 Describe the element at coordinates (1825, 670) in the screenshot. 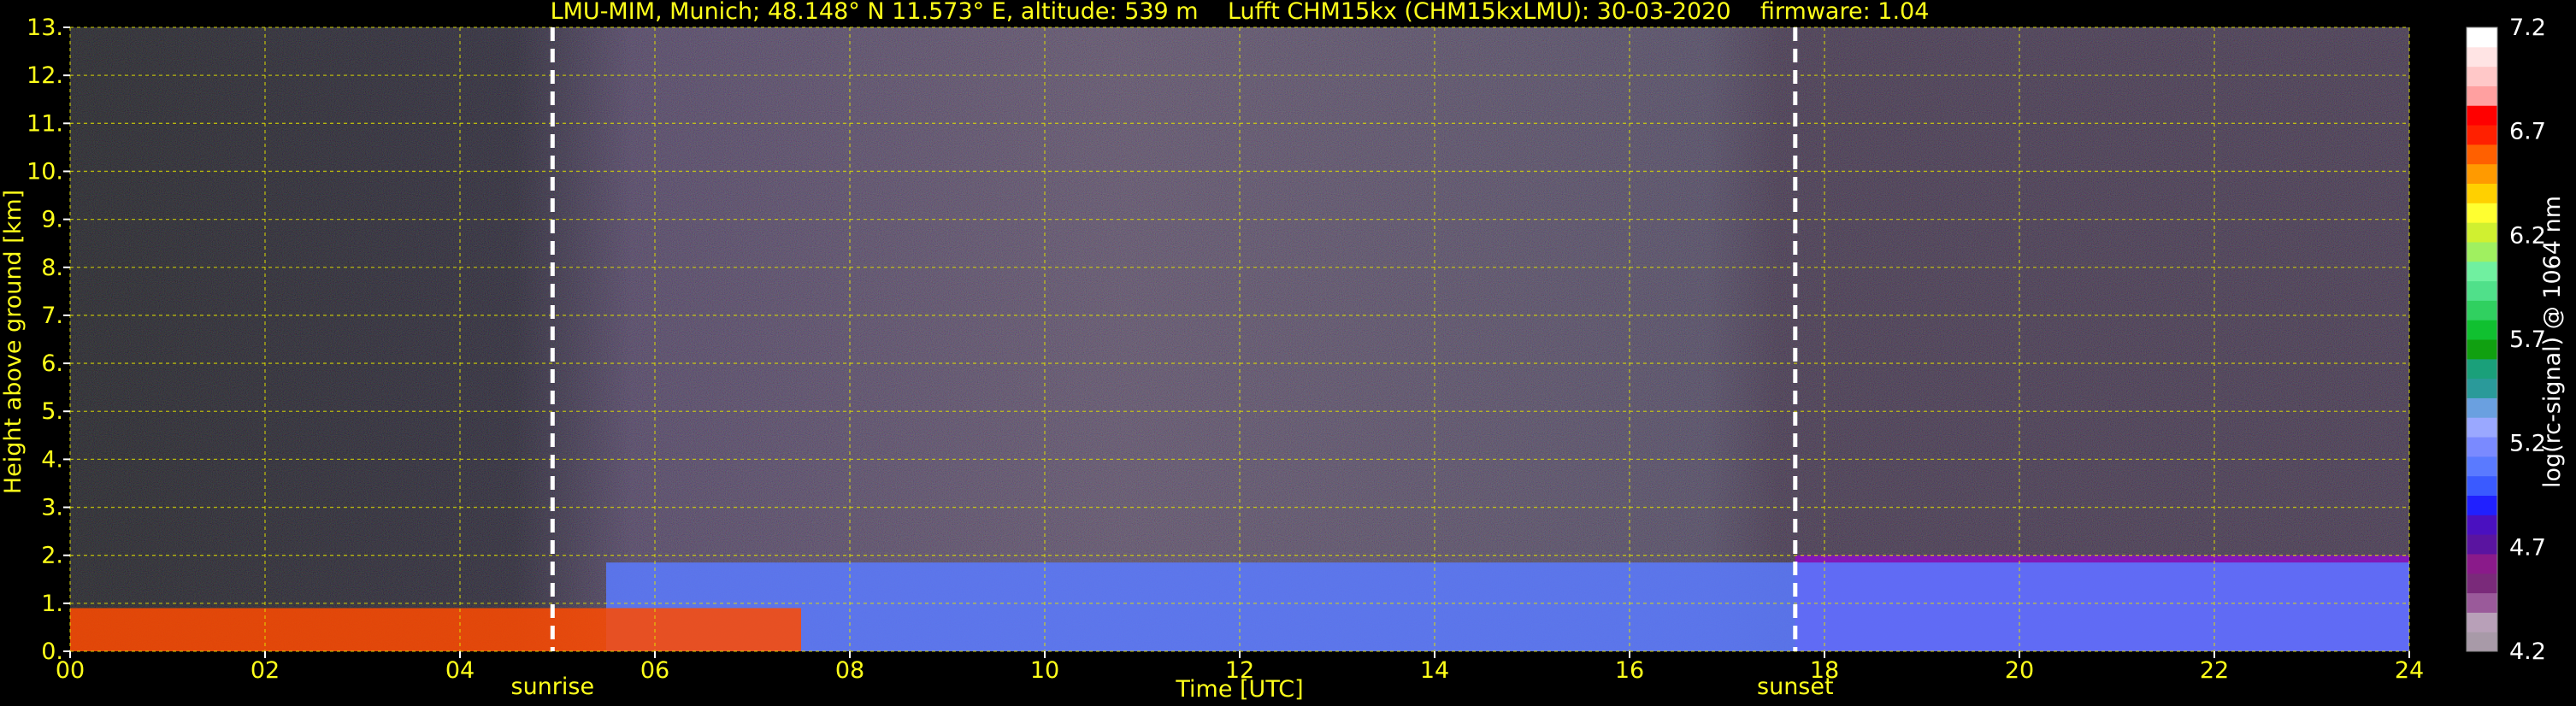

I see `x-tick-label: 18` at that location.